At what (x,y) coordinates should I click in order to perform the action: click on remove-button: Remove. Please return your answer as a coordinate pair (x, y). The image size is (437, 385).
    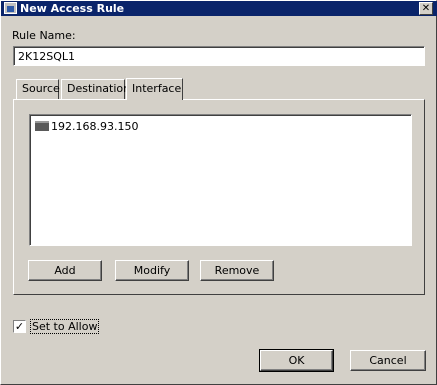
    Looking at the image, I should click on (237, 270).